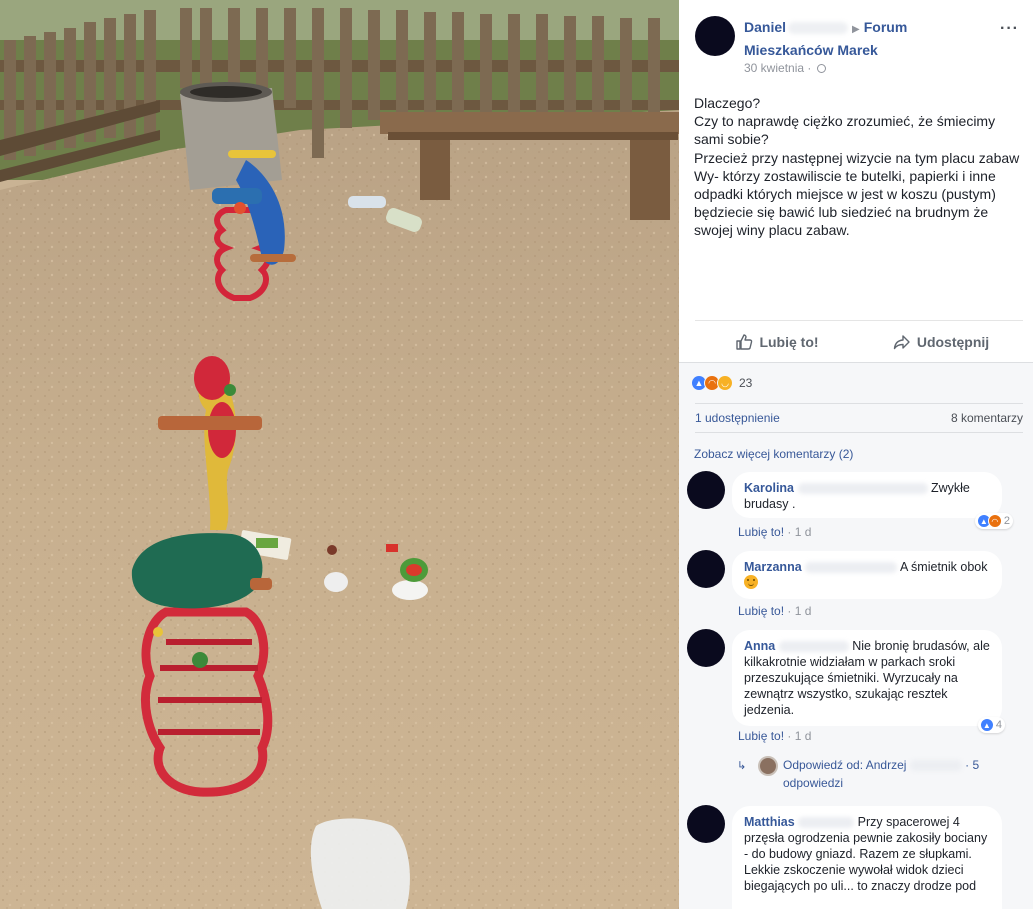 The width and height of the screenshot is (1033, 909). Describe the element at coordinates (769, 488) in the screenshot. I see `commenter-name: Karolina` at that location.